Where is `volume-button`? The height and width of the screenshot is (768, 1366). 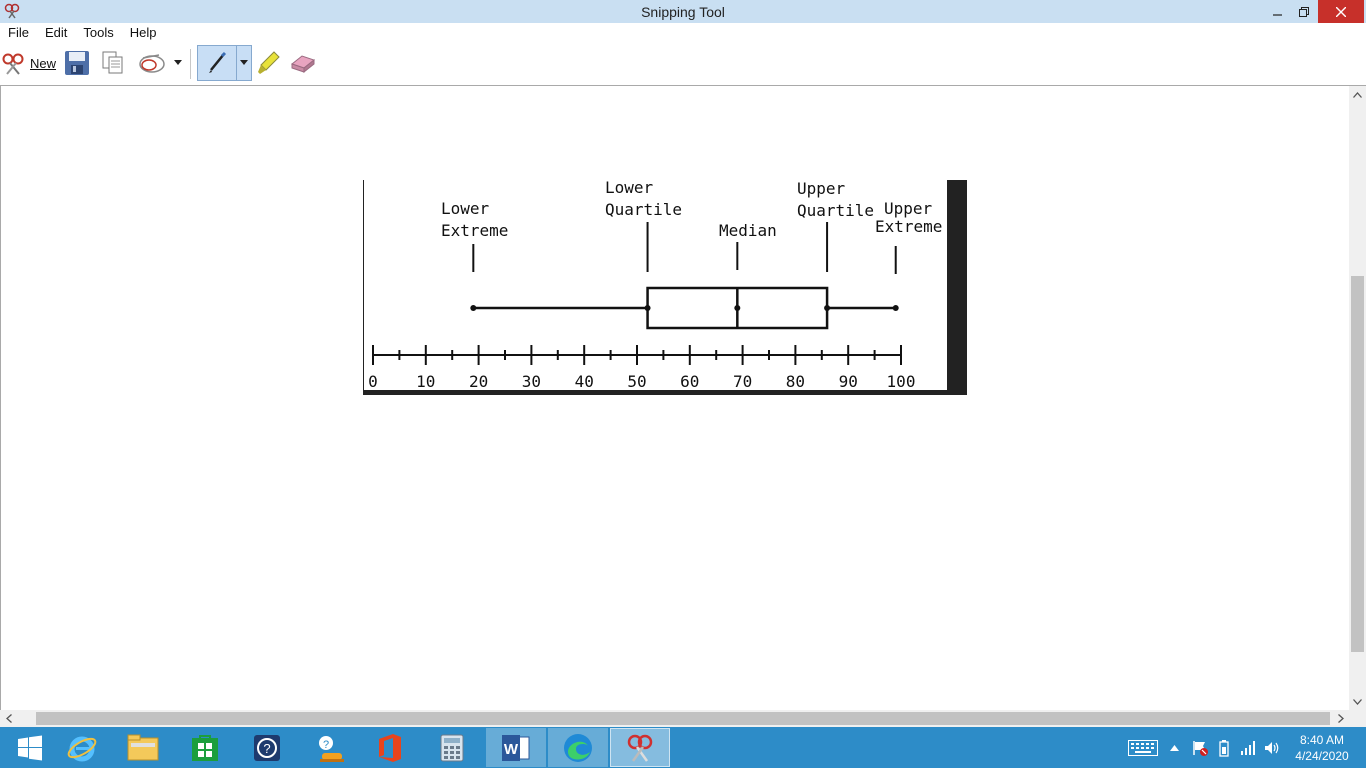 volume-button is located at coordinates (1272, 747).